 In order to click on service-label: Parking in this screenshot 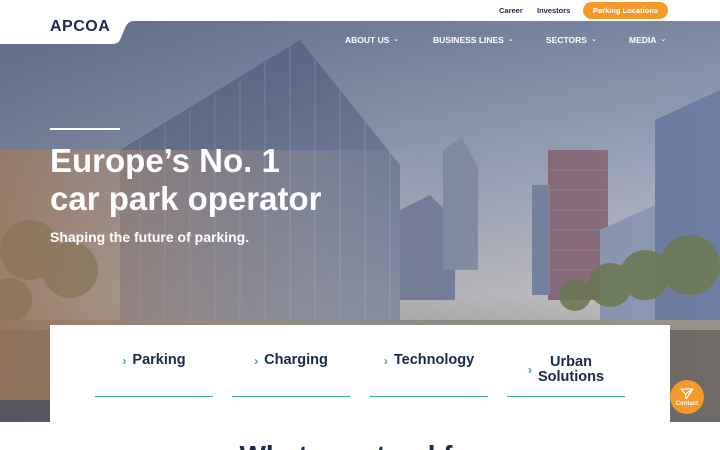, I will do `click(159, 360)`.